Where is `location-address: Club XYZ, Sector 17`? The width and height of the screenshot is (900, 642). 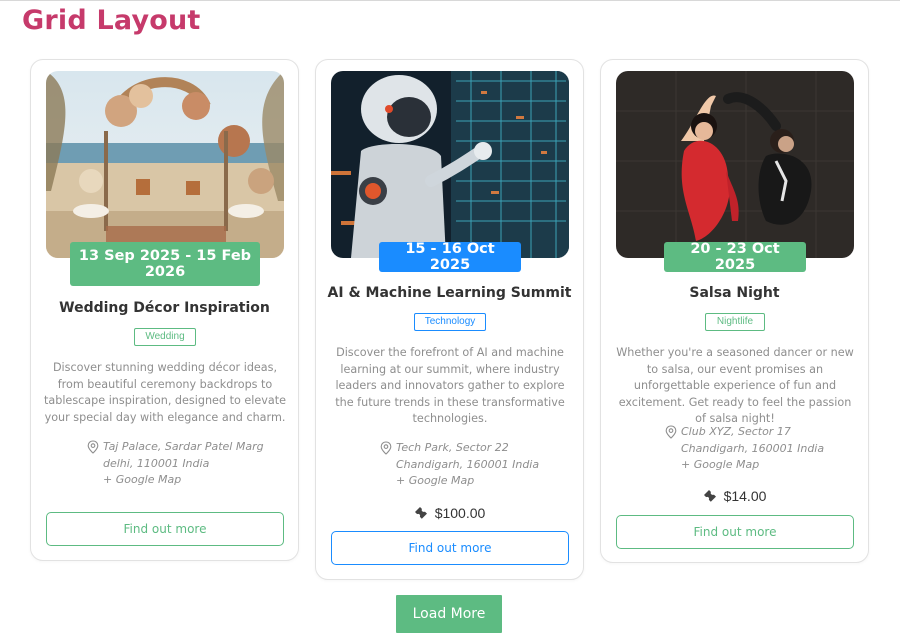 location-address: Club XYZ, Sector 17 is located at coordinates (736, 431).